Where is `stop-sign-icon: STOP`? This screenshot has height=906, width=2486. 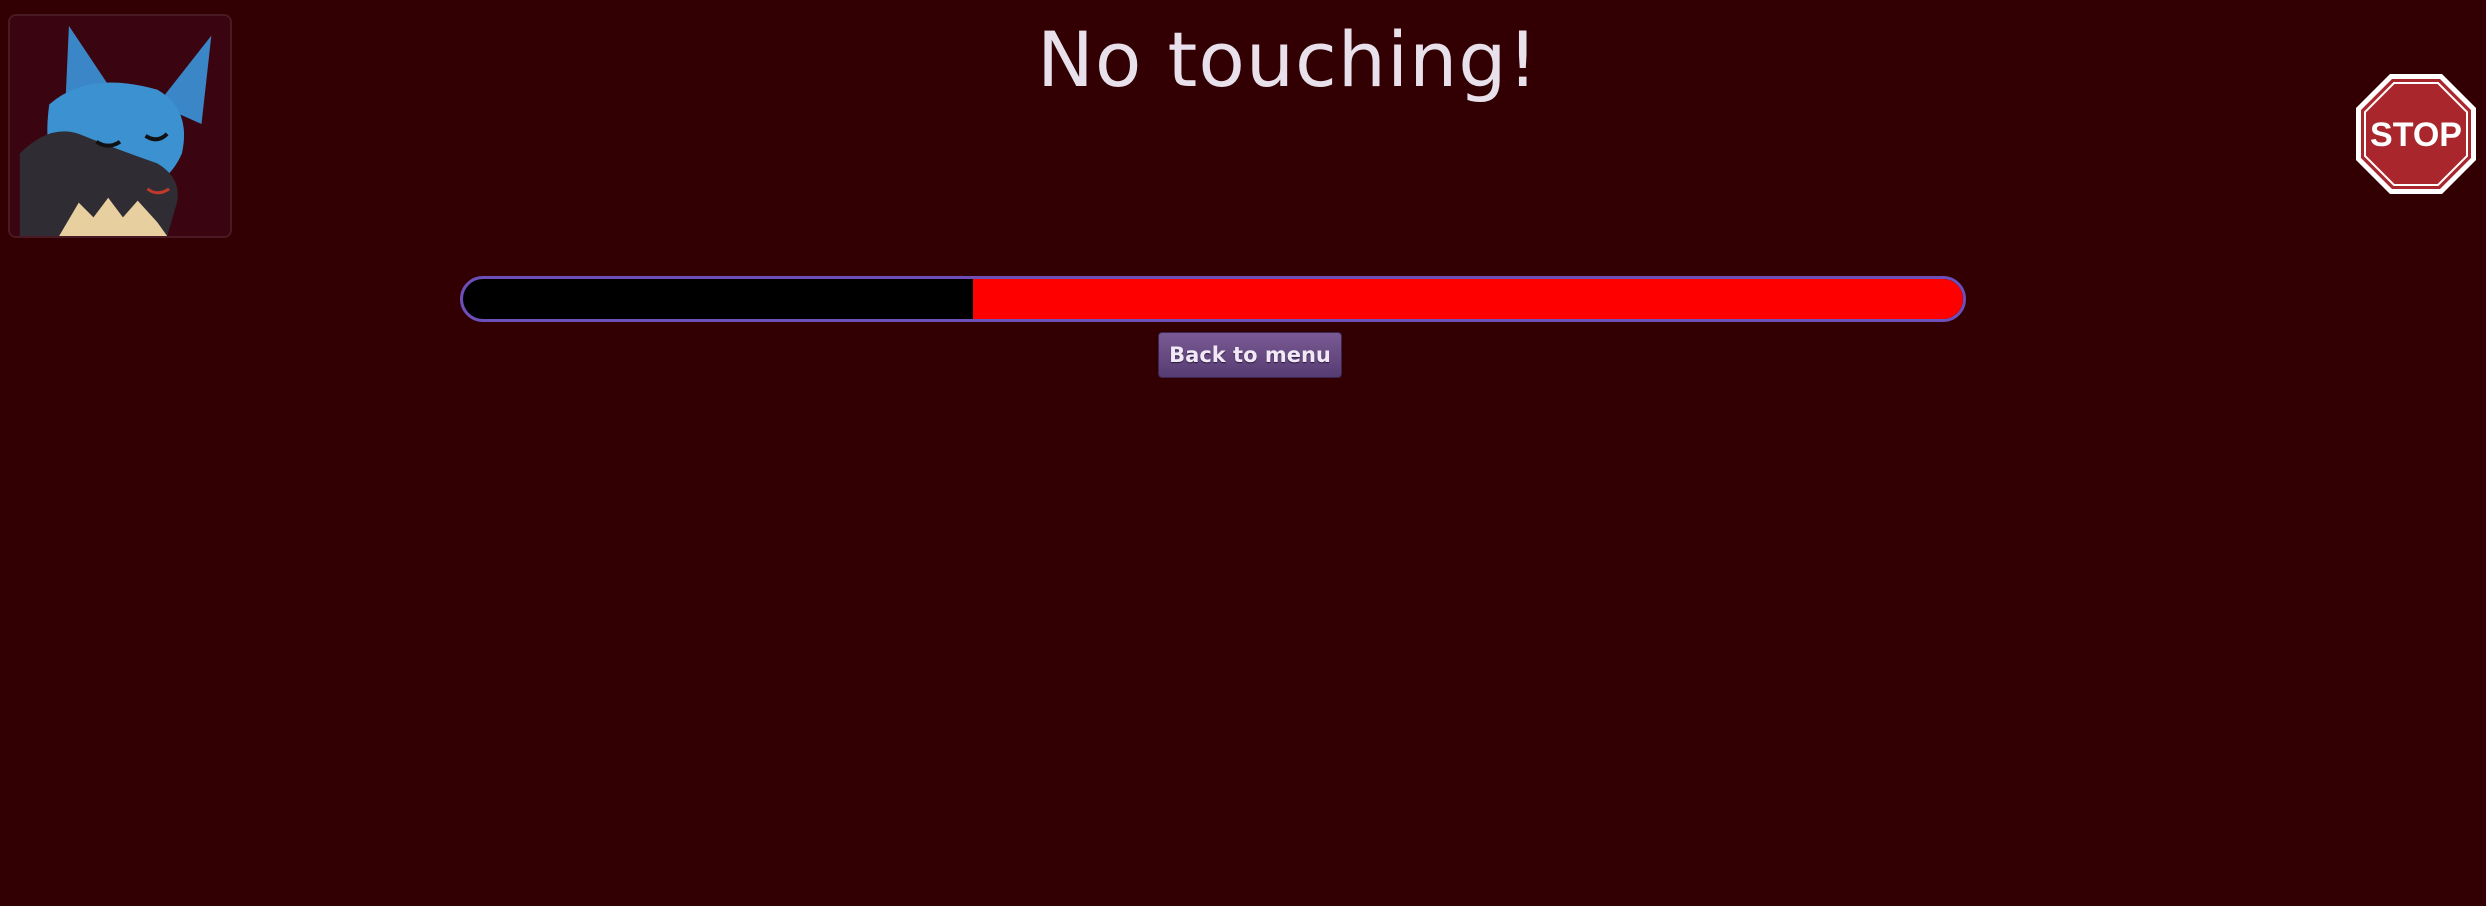 stop-sign-icon: STOP is located at coordinates (2416, 134).